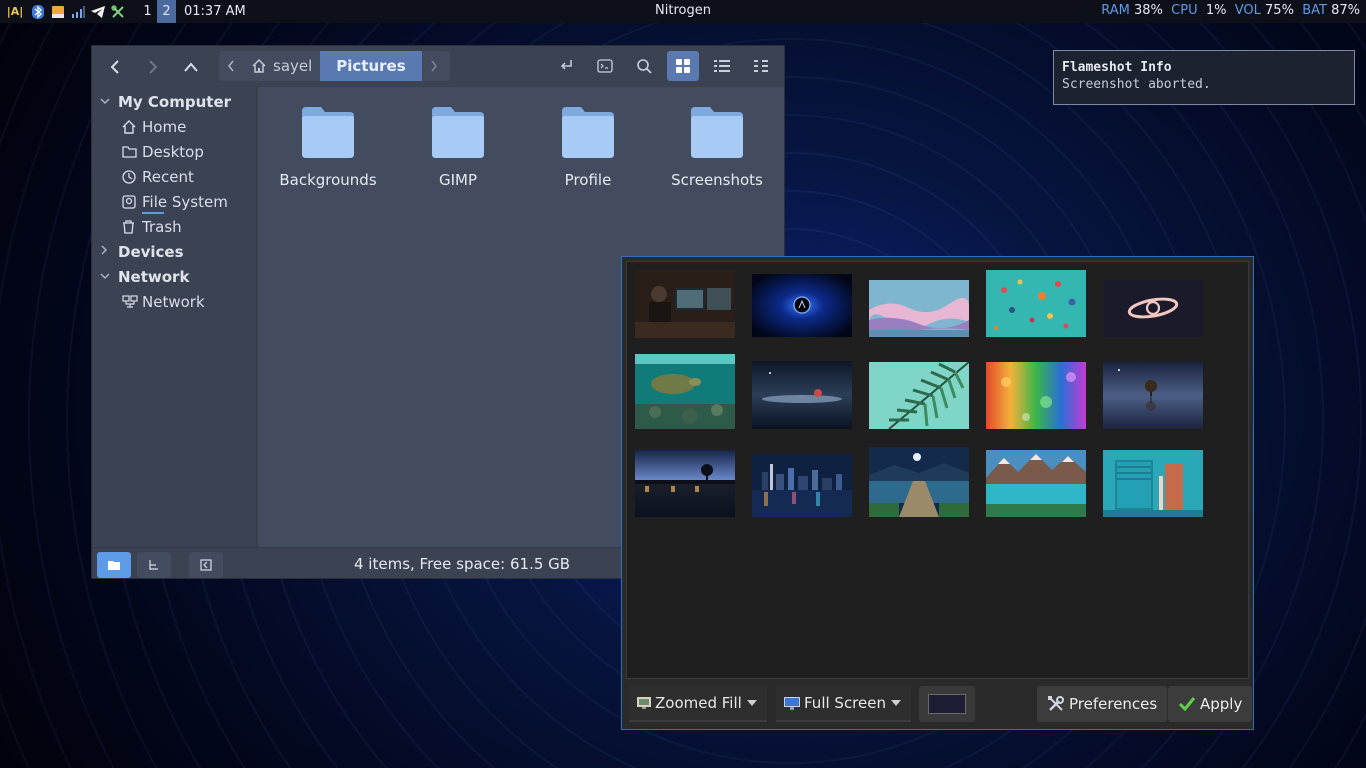  I want to click on workspace-2: 2, so click(166, 11).